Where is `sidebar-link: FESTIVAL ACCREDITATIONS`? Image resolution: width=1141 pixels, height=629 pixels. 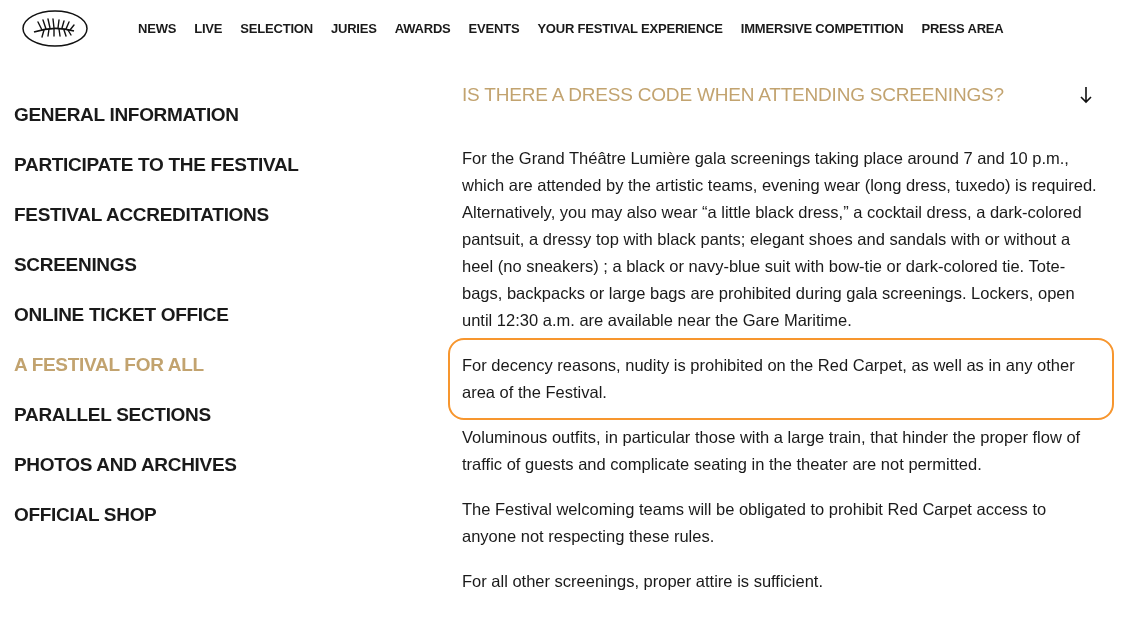
sidebar-link: FESTIVAL ACCREDITATIONS is located at coordinates (141, 215).